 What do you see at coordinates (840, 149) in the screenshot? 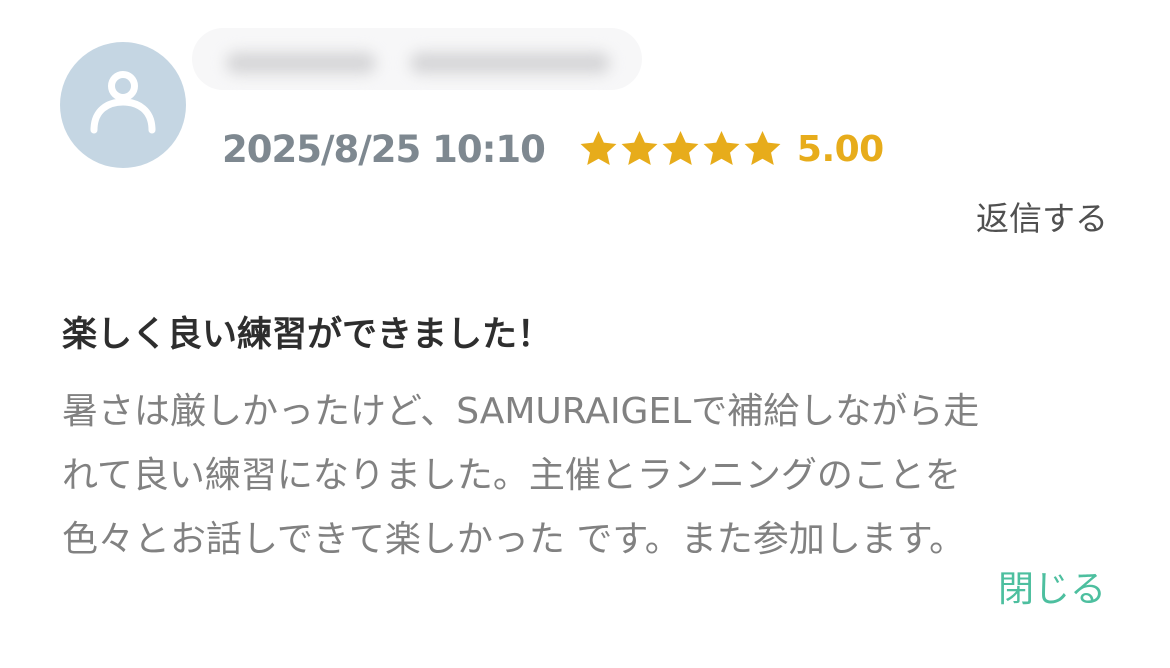
I see `rating-value: 5.00` at bounding box center [840, 149].